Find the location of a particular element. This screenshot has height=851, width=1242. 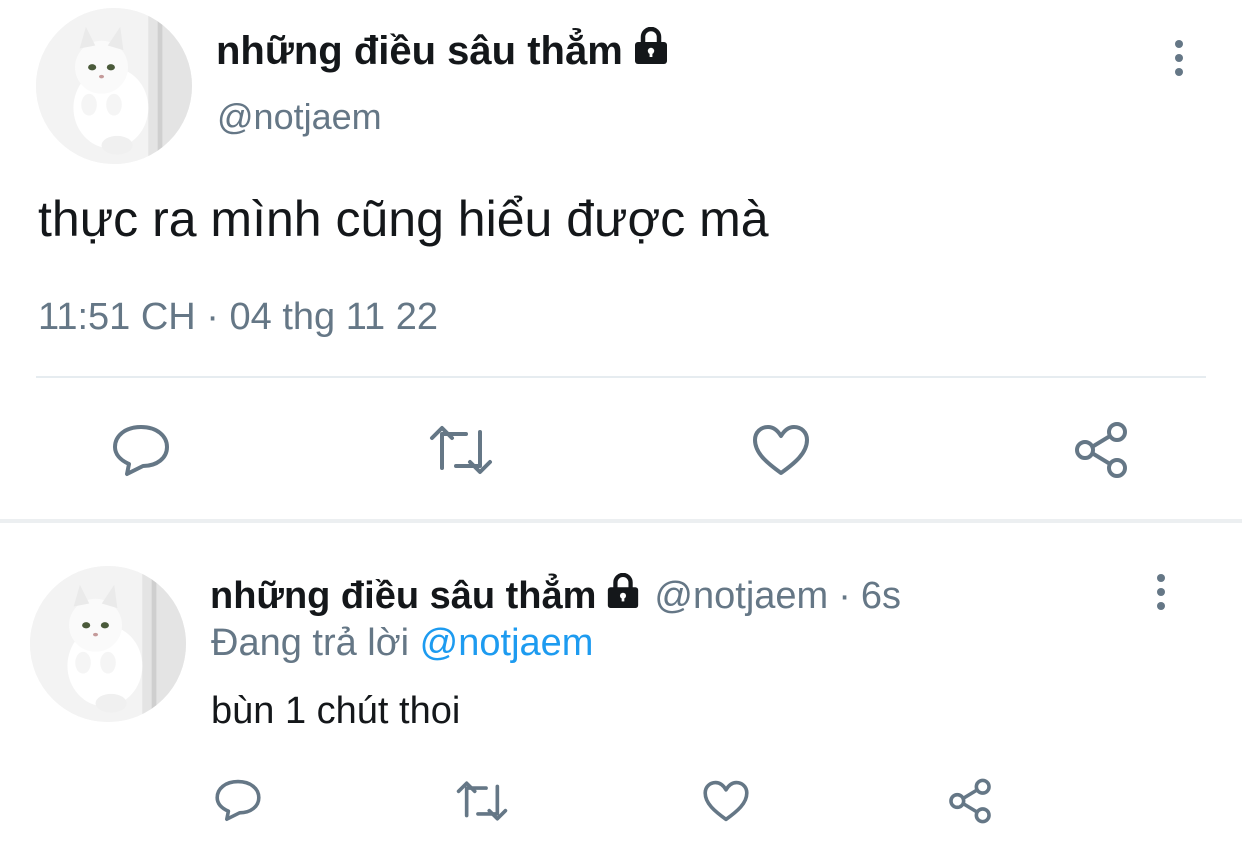

author-name: những điều sâu thẳm is located at coordinates (443, 51).